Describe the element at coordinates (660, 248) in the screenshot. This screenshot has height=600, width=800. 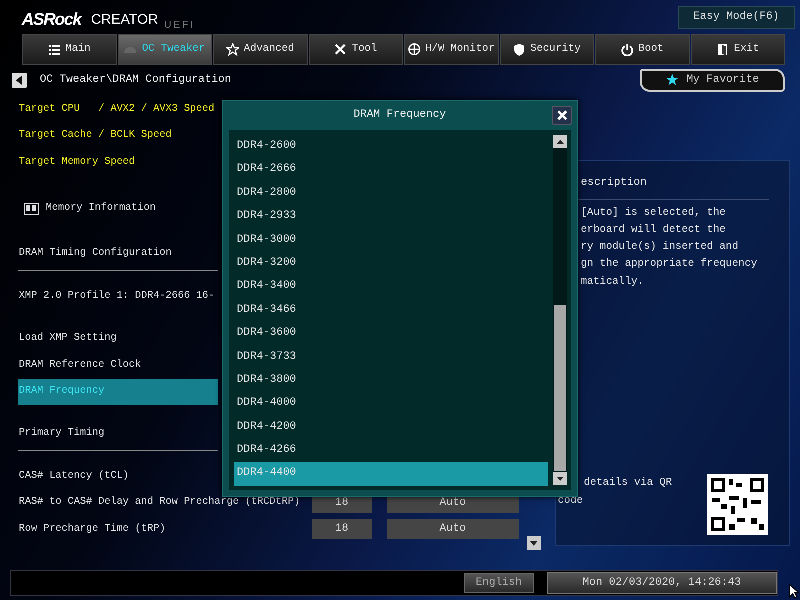
I see `description-text: ry module(s) inserted and` at that location.